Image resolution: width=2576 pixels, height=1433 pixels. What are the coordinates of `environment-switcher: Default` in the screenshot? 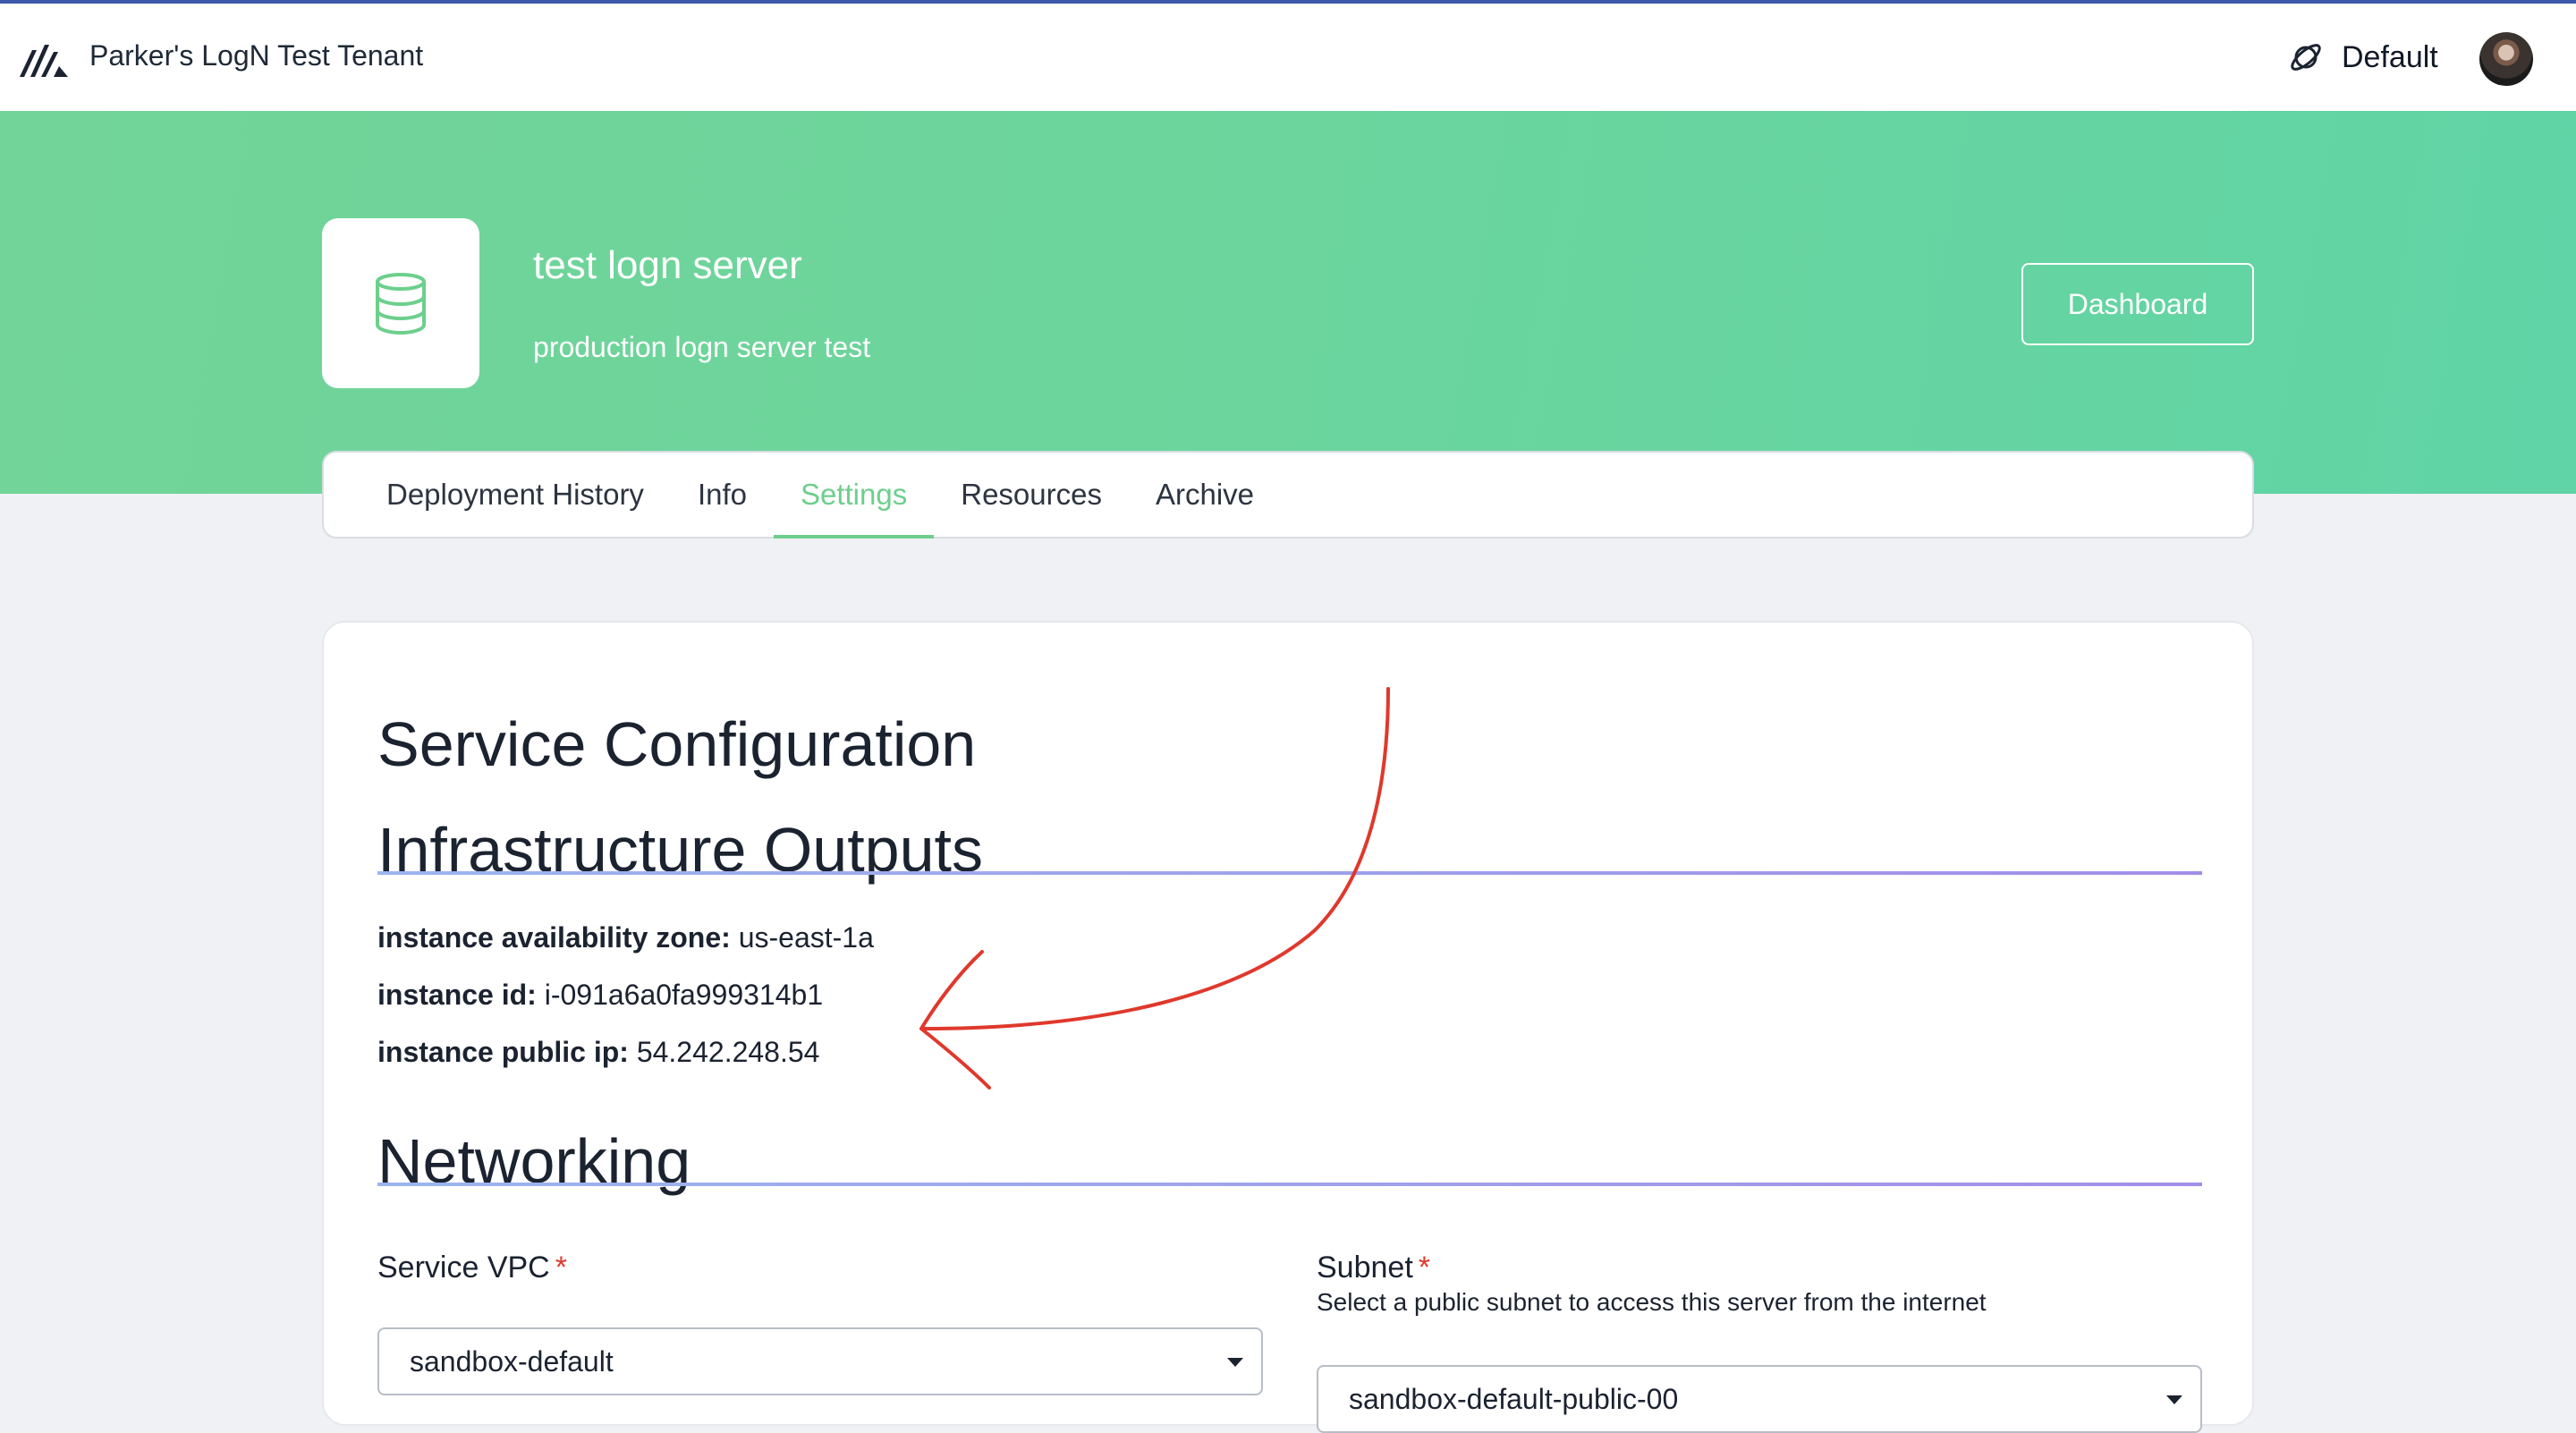 It's located at (2362, 57).